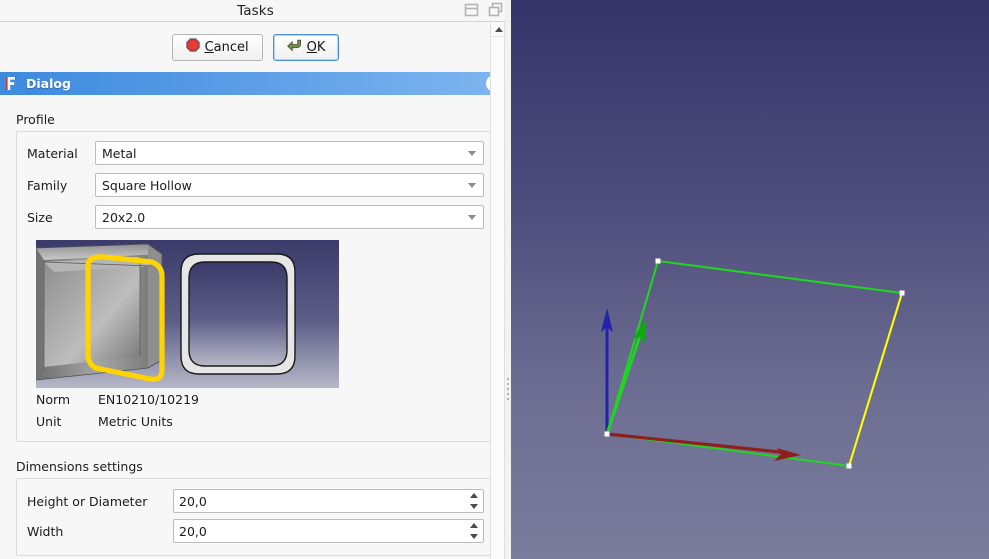 The height and width of the screenshot is (559, 989). I want to click on ok-label-rest: K, so click(321, 47).